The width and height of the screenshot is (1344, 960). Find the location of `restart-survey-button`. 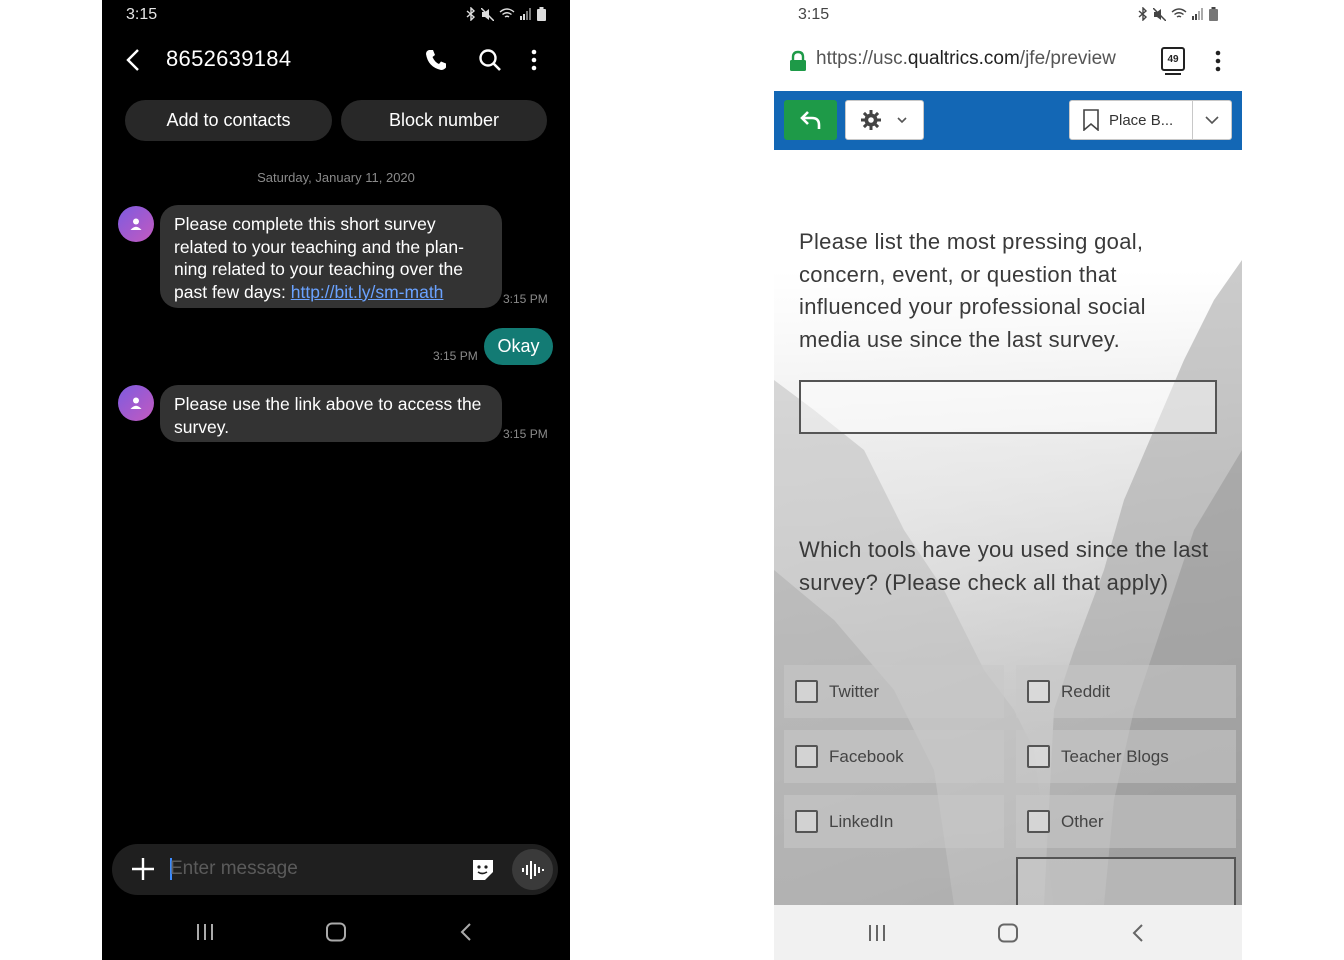

restart-survey-button is located at coordinates (810, 120).